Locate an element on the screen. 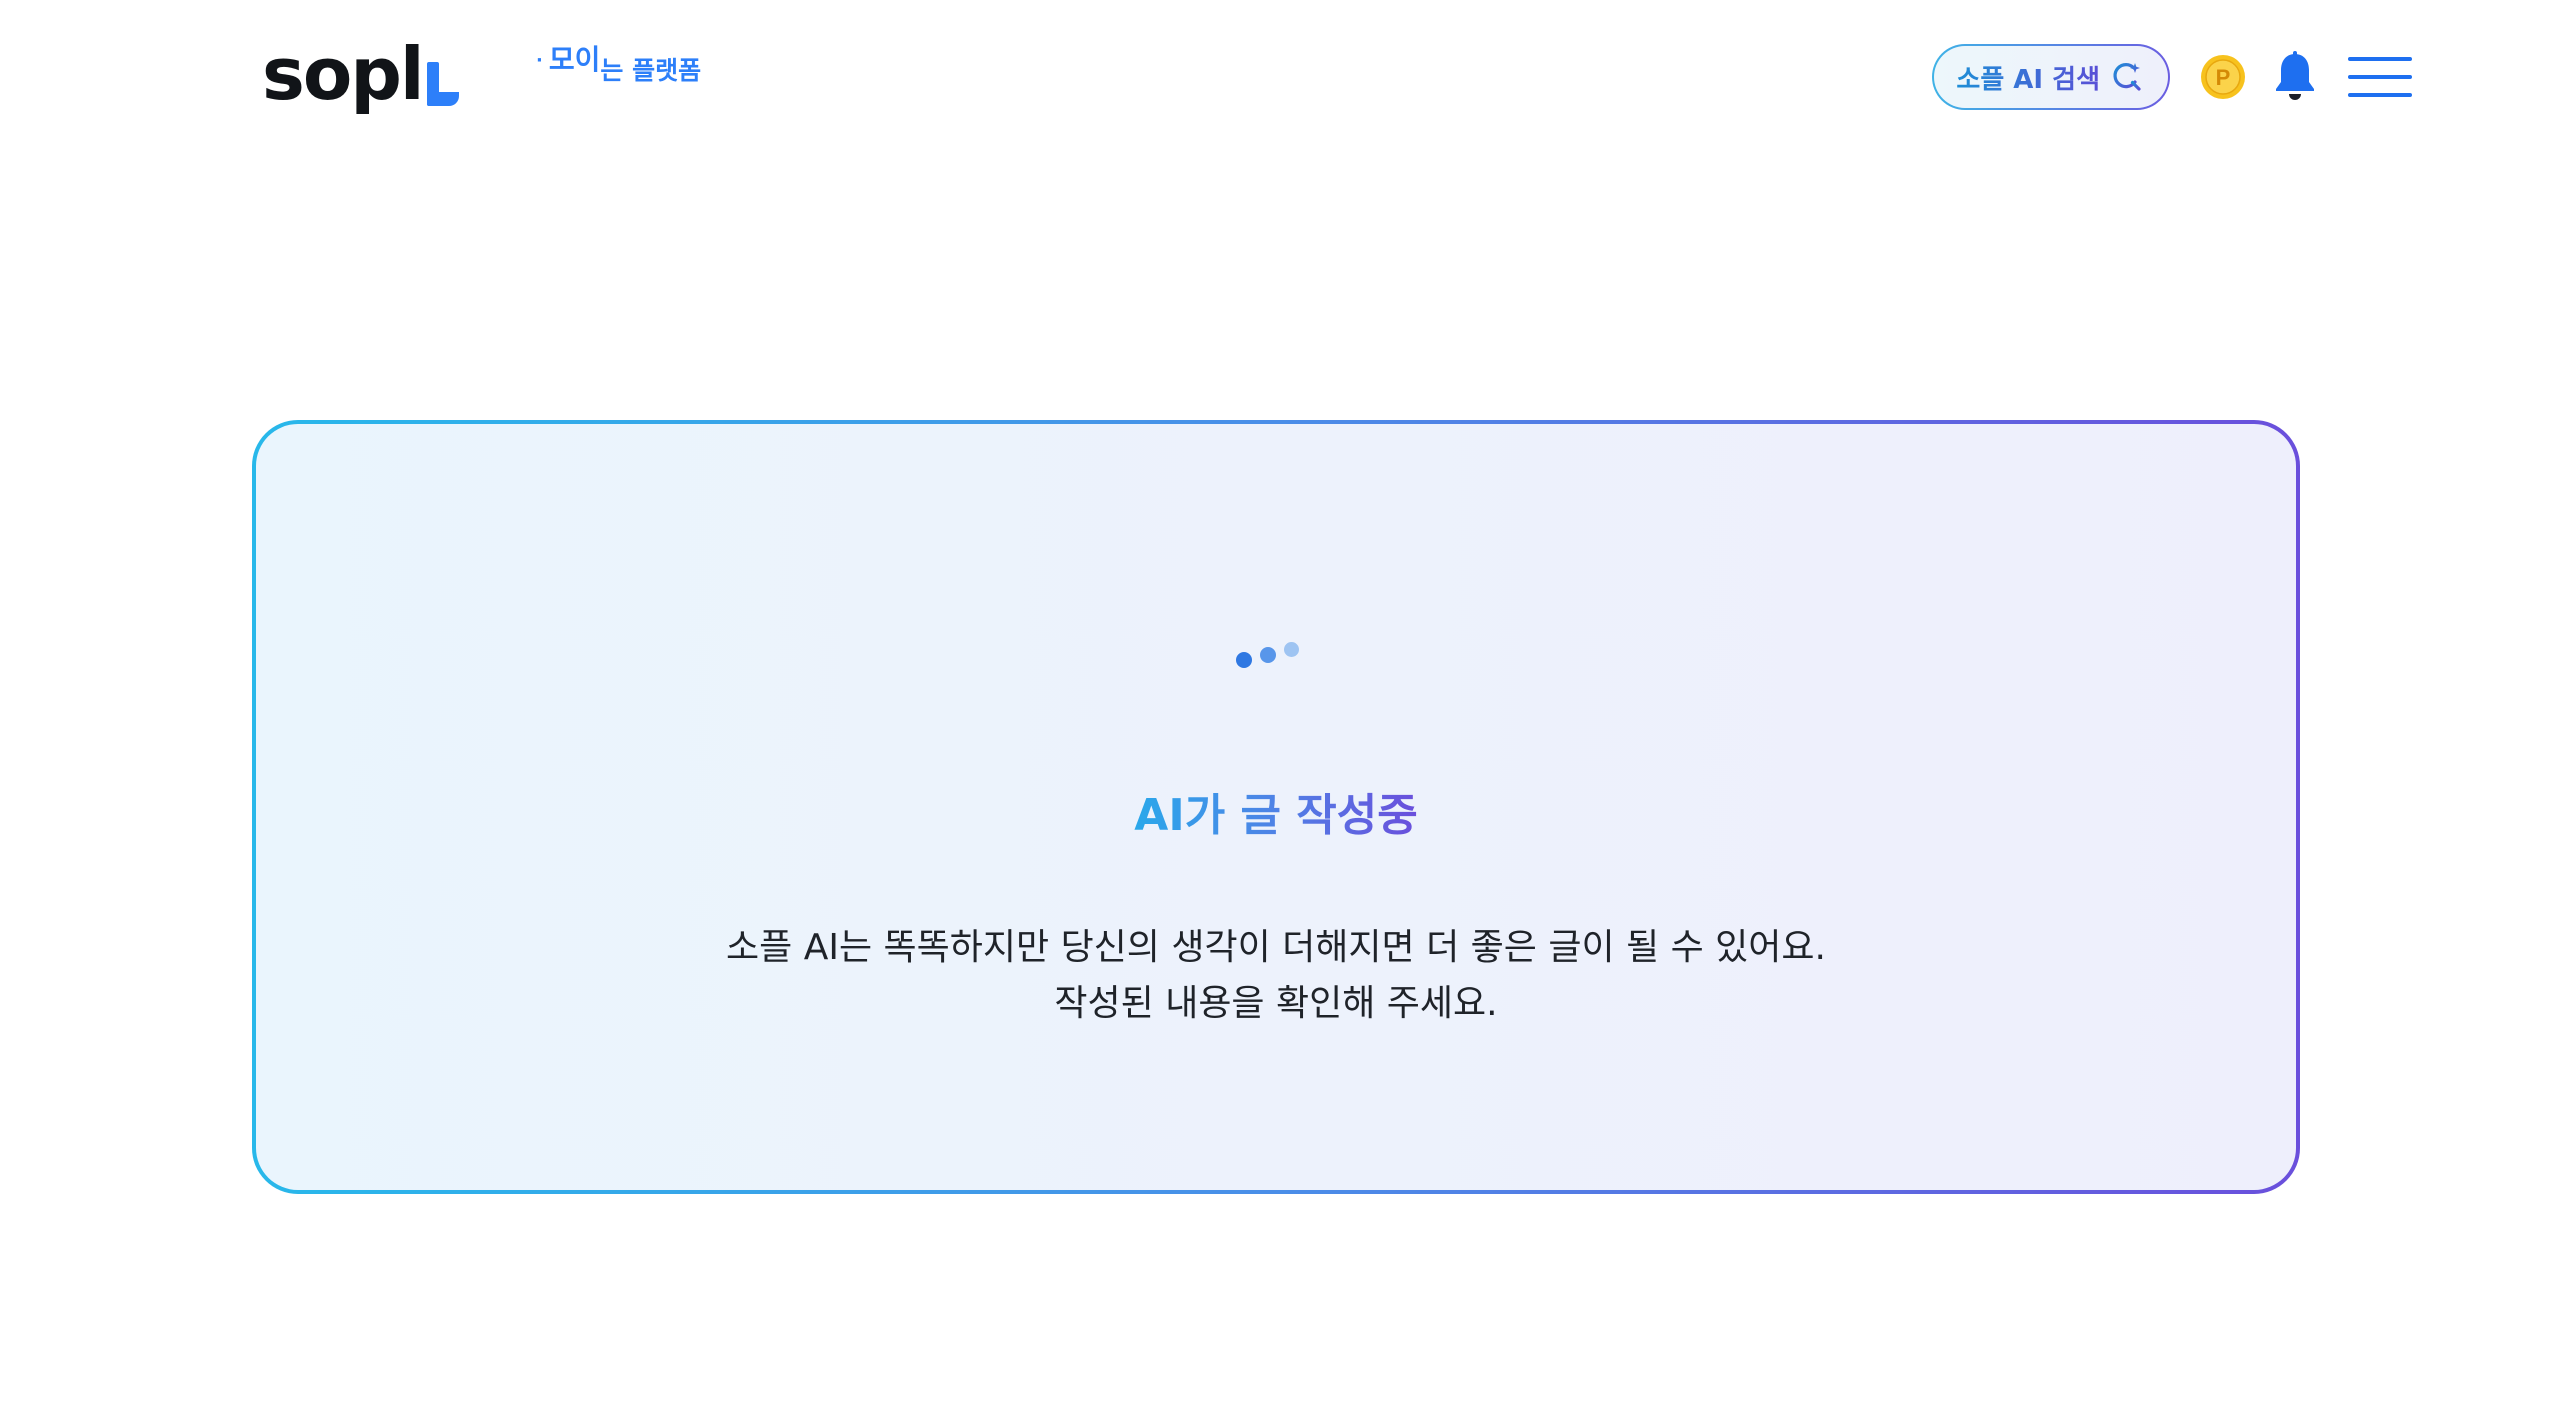  ai-writing-title: AI가 글 작성중 is located at coordinates (1276, 816).